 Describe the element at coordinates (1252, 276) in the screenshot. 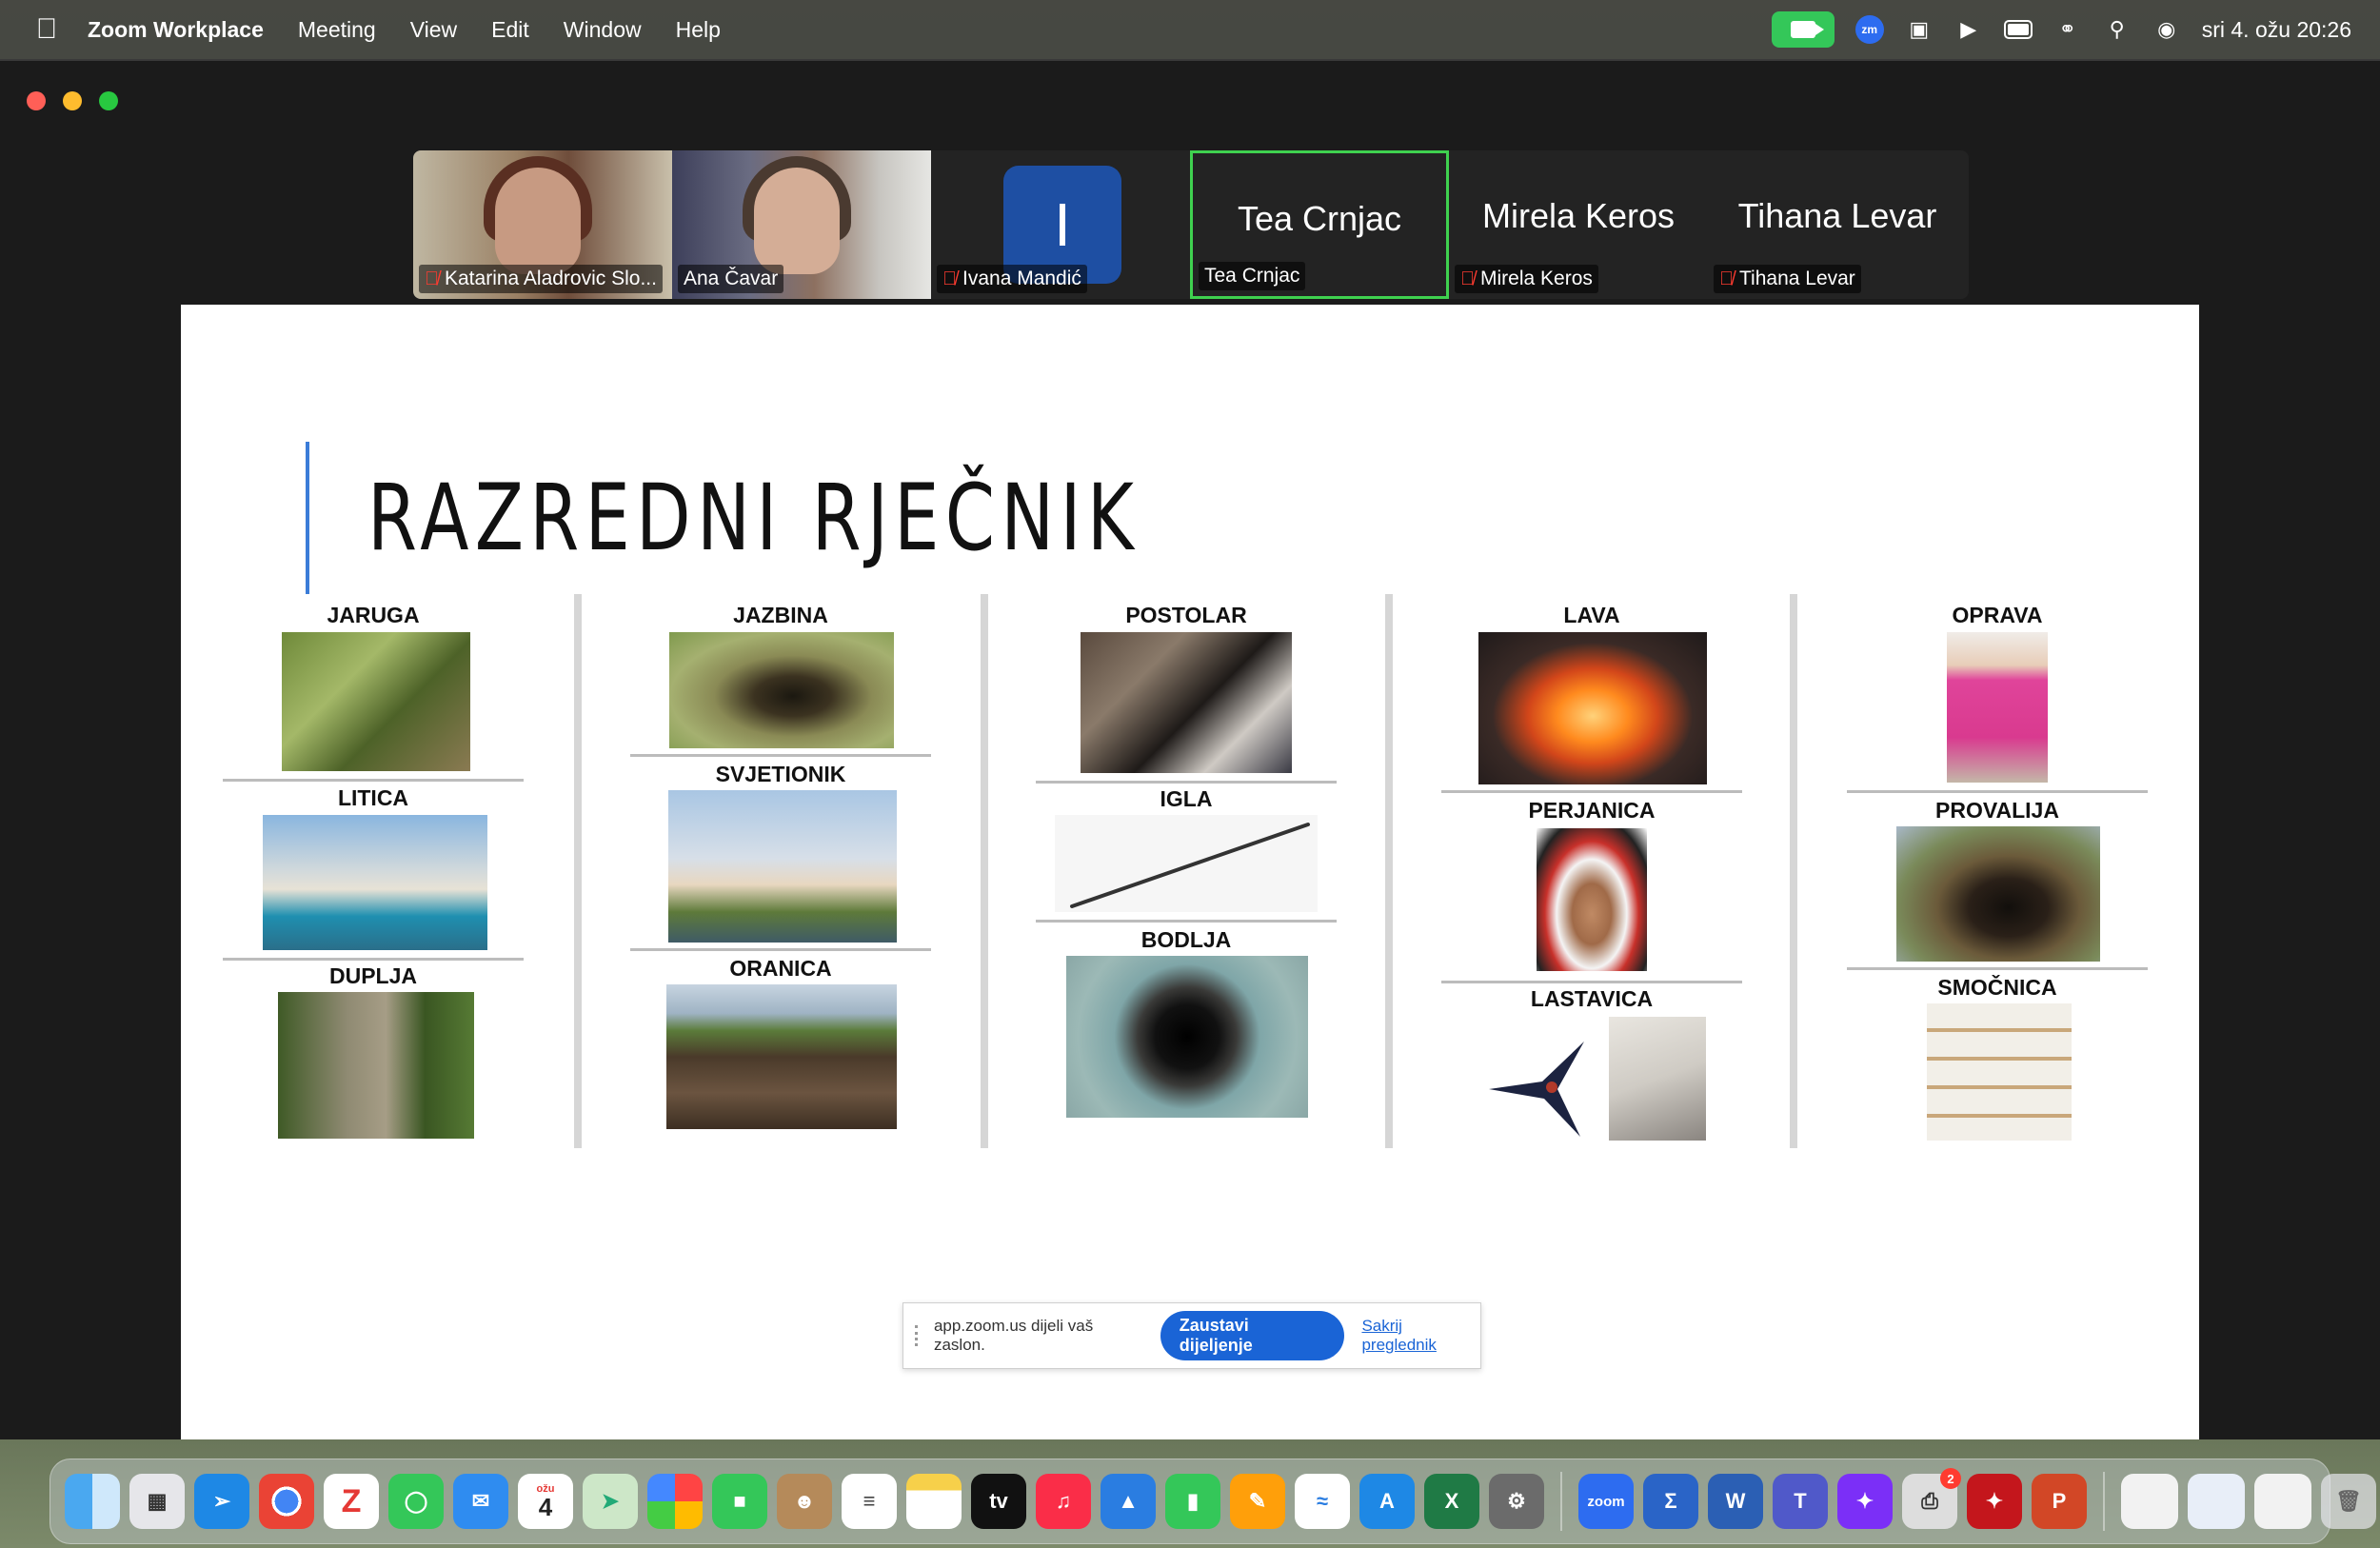

I see `participant-label: Tea Crnjac` at that location.